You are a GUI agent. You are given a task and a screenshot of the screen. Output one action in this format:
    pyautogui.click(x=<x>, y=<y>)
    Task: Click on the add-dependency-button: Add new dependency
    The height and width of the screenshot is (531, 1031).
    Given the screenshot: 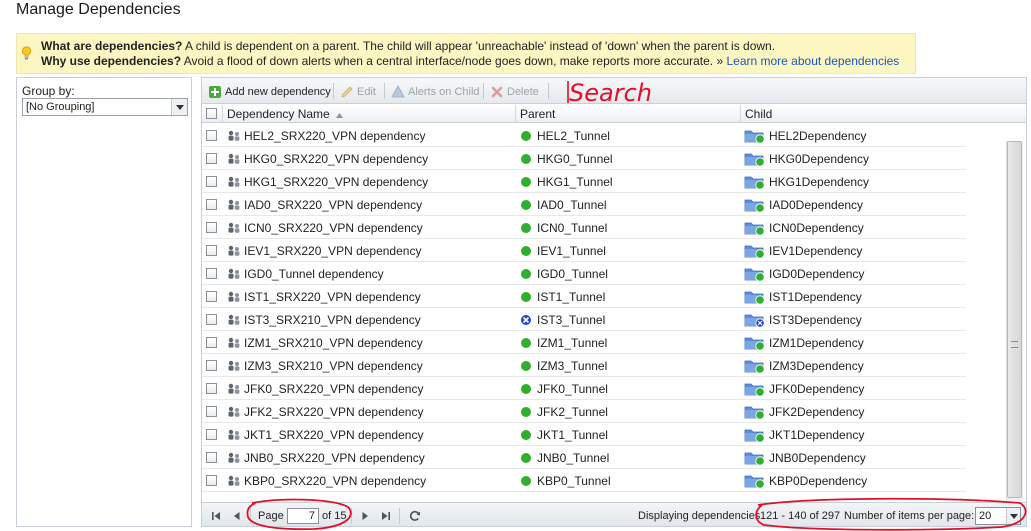 What is the action you would take?
    pyautogui.click(x=269, y=92)
    